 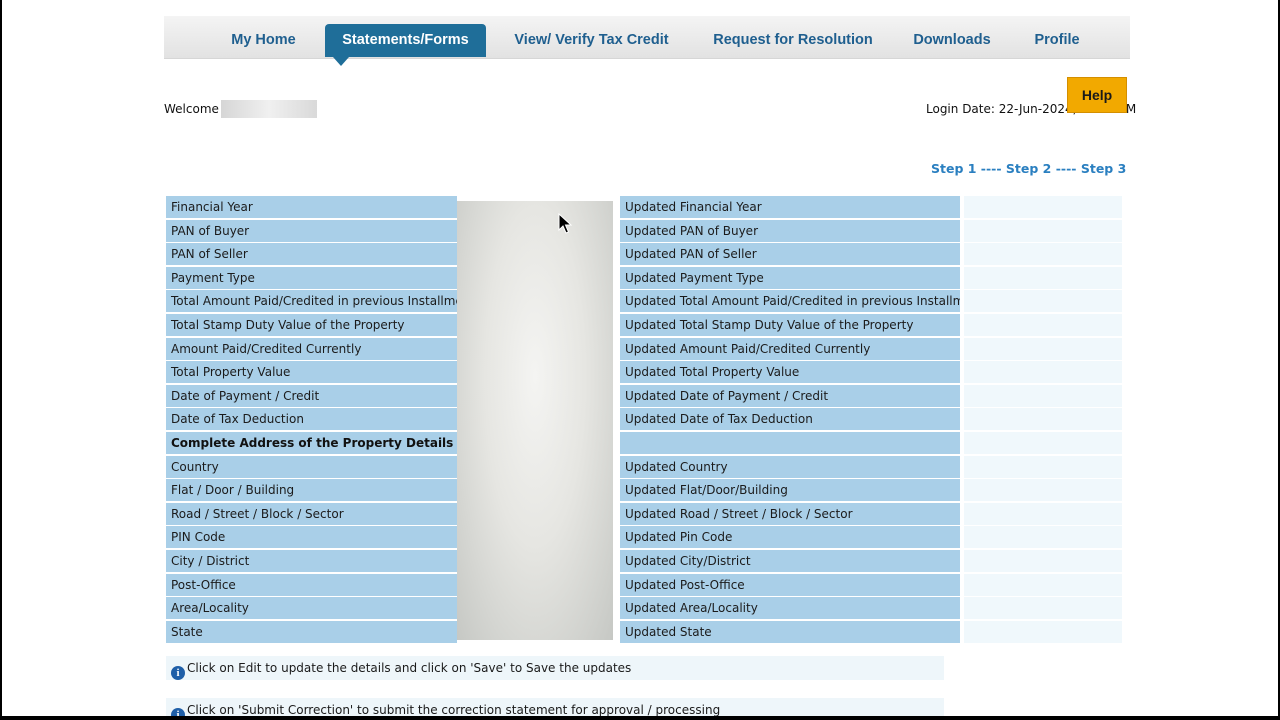 What do you see at coordinates (793, 40) in the screenshot?
I see `tab-label: Request for Resolution` at bounding box center [793, 40].